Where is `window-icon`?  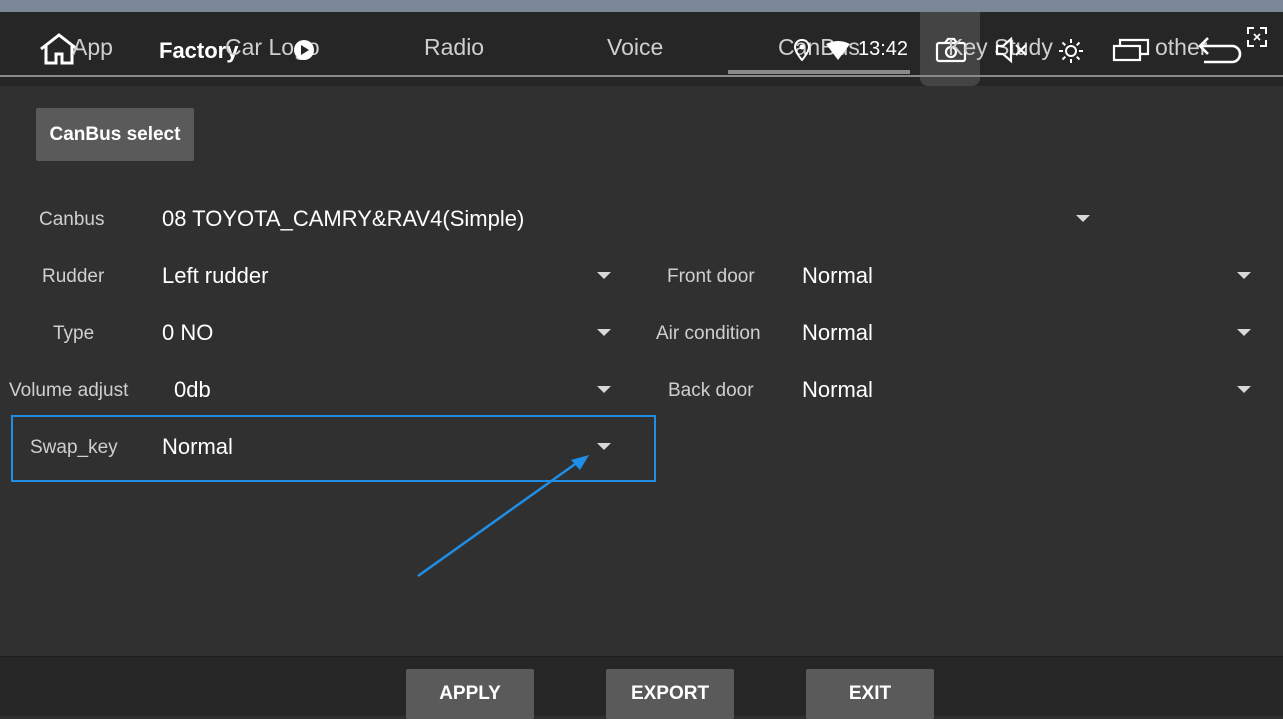
window-icon is located at coordinates (1131, 50).